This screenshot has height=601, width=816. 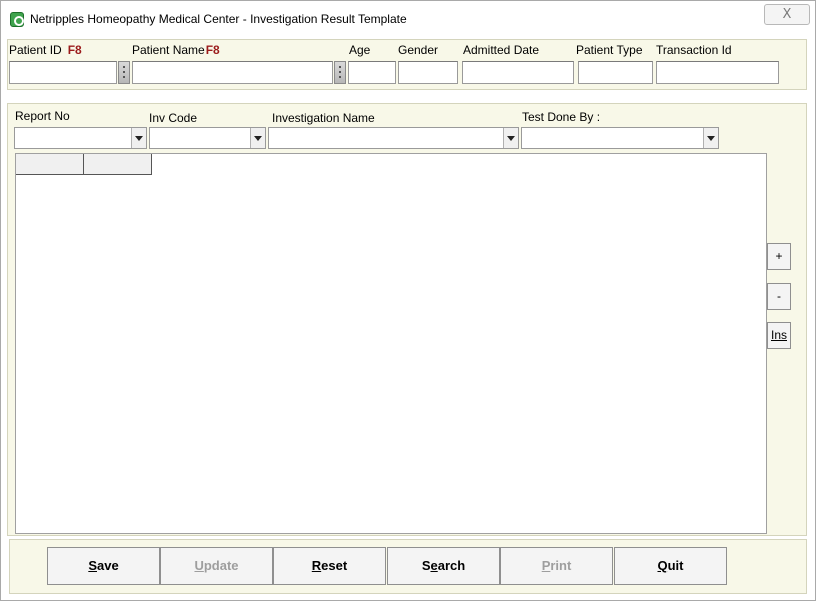 I want to click on update-button: Update, so click(x=216, y=566).